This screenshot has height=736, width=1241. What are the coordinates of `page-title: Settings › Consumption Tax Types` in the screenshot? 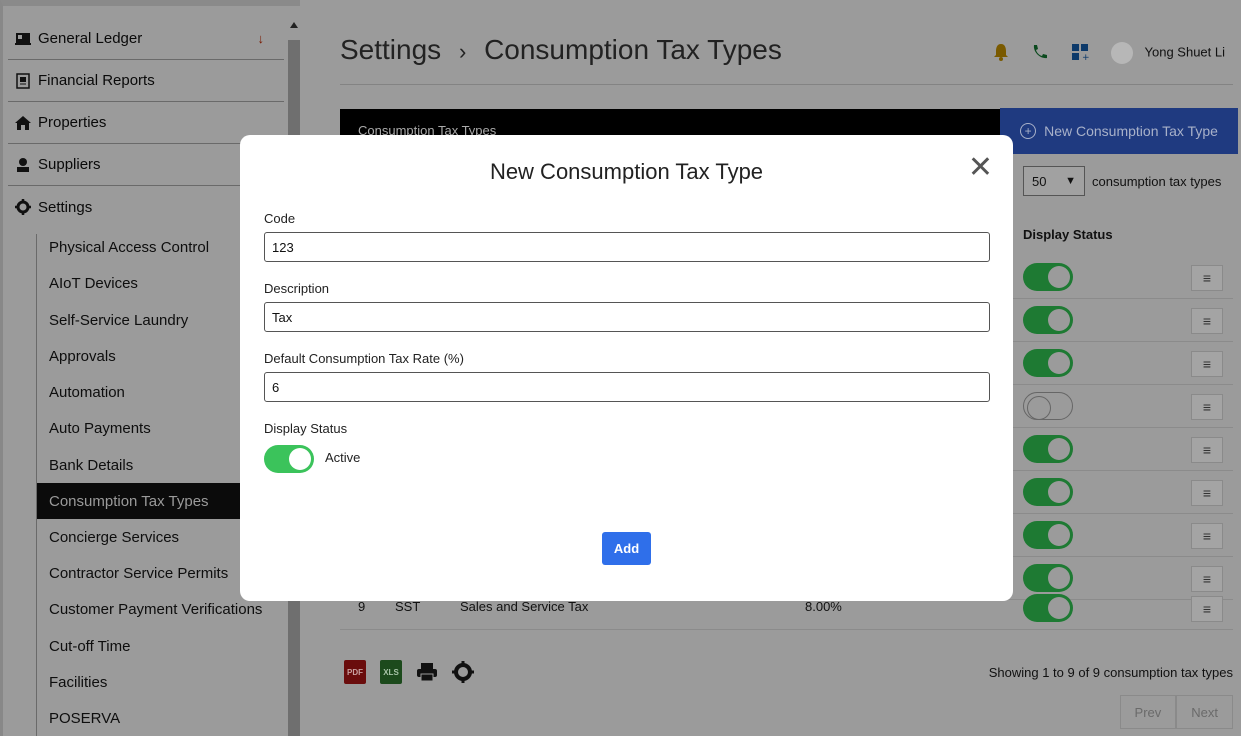 It's located at (561, 50).